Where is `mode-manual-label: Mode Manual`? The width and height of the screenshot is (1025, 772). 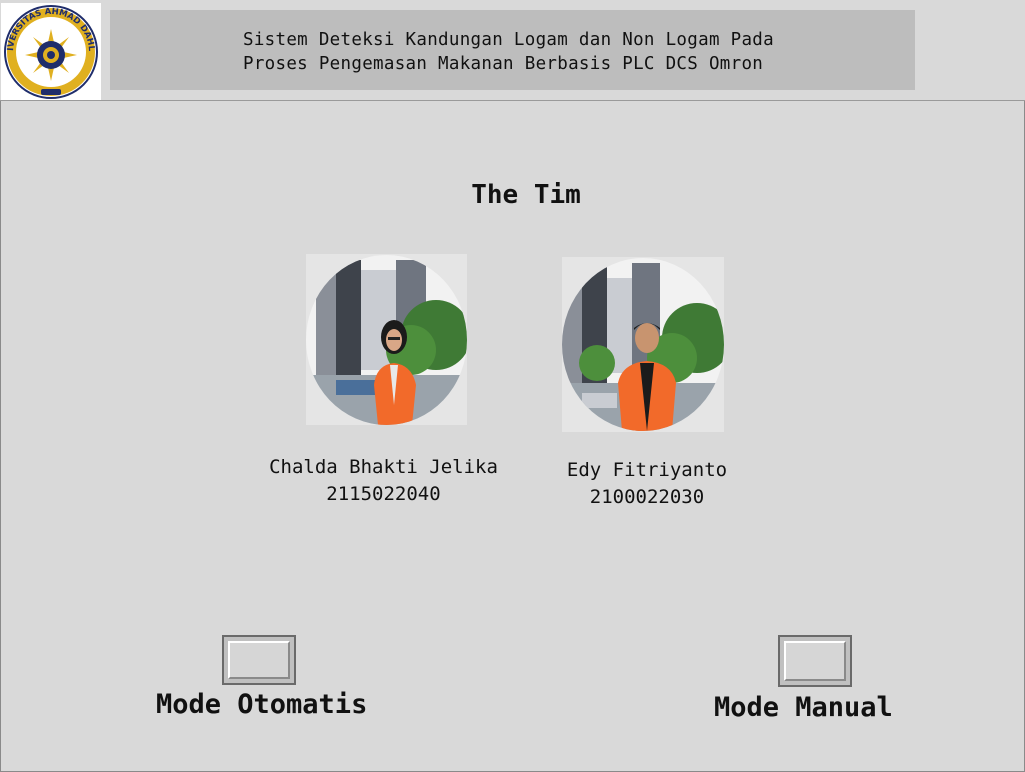
mode-manual-label: Mode Manual is located at coordinates (803, 707).